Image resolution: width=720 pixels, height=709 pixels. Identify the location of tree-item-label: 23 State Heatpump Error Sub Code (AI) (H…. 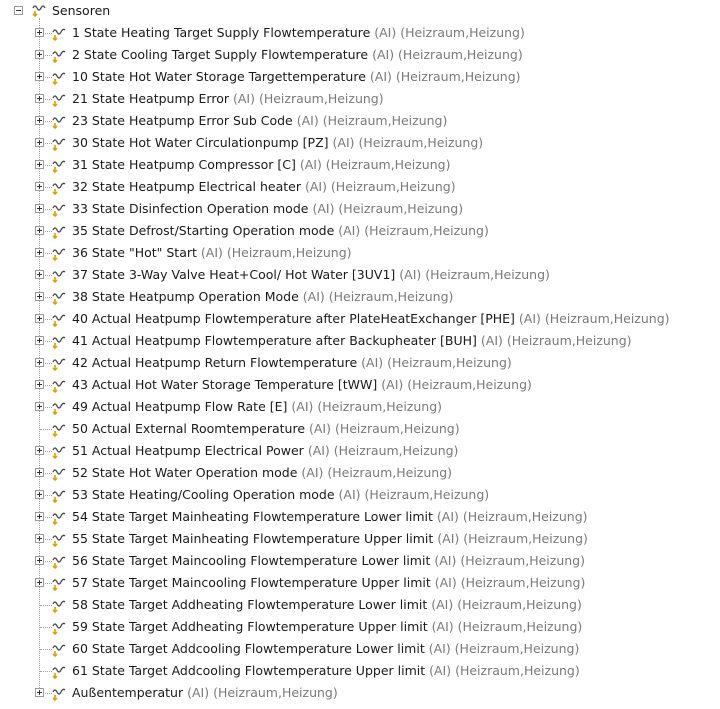
(259, 121).